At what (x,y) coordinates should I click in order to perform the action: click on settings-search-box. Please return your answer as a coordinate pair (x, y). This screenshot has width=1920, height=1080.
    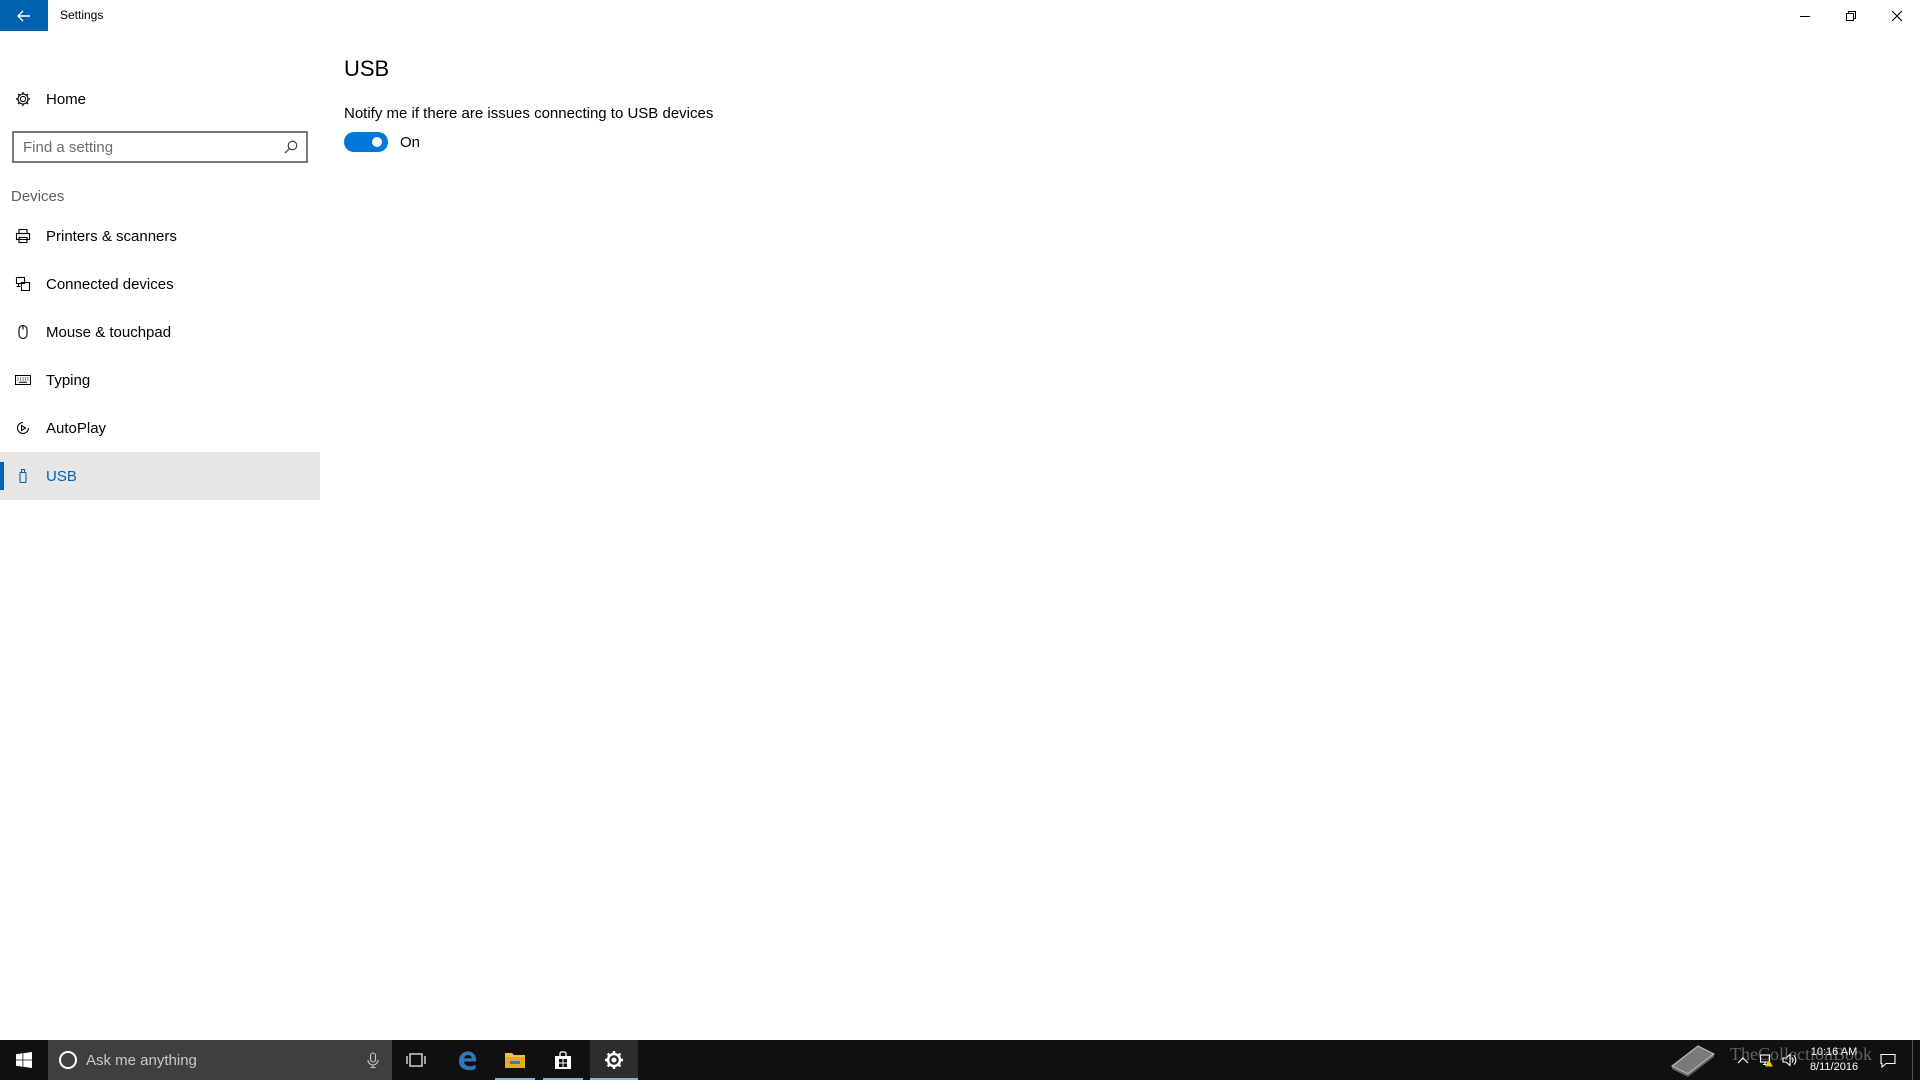
    Looking at the image, I should click on (160, 147).